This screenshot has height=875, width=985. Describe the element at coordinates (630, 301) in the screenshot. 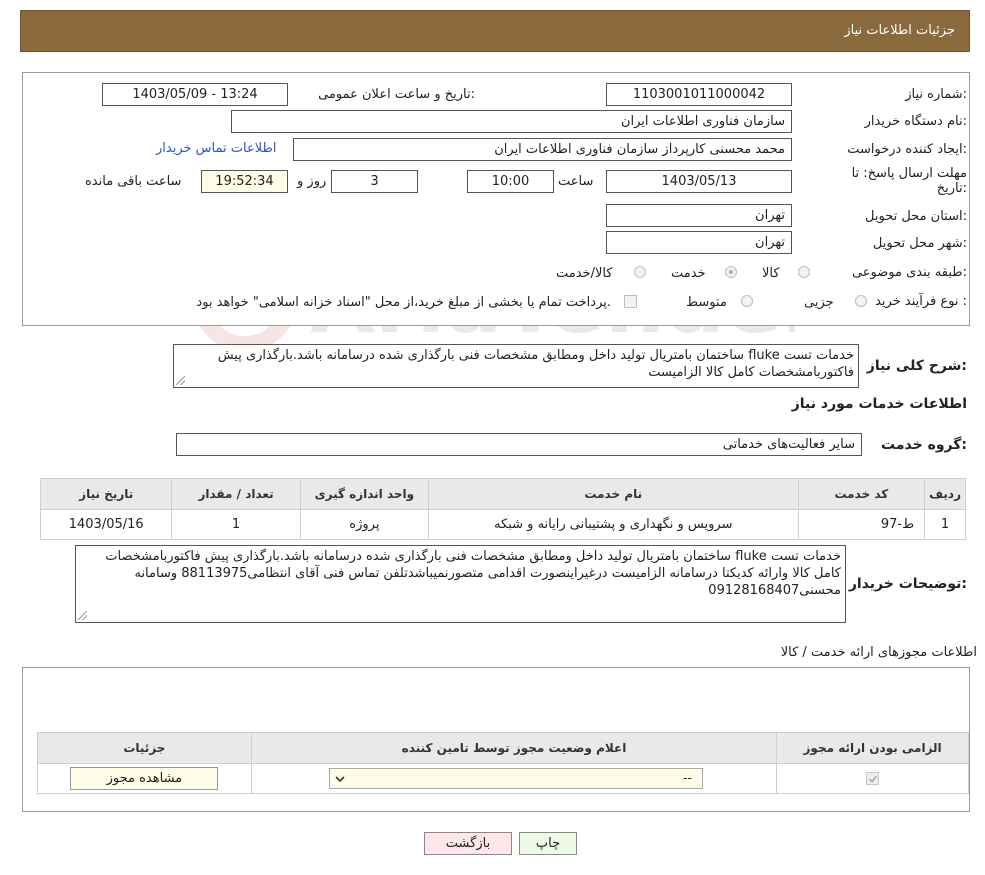

I see `treasury-payment-checkbox` at that location.